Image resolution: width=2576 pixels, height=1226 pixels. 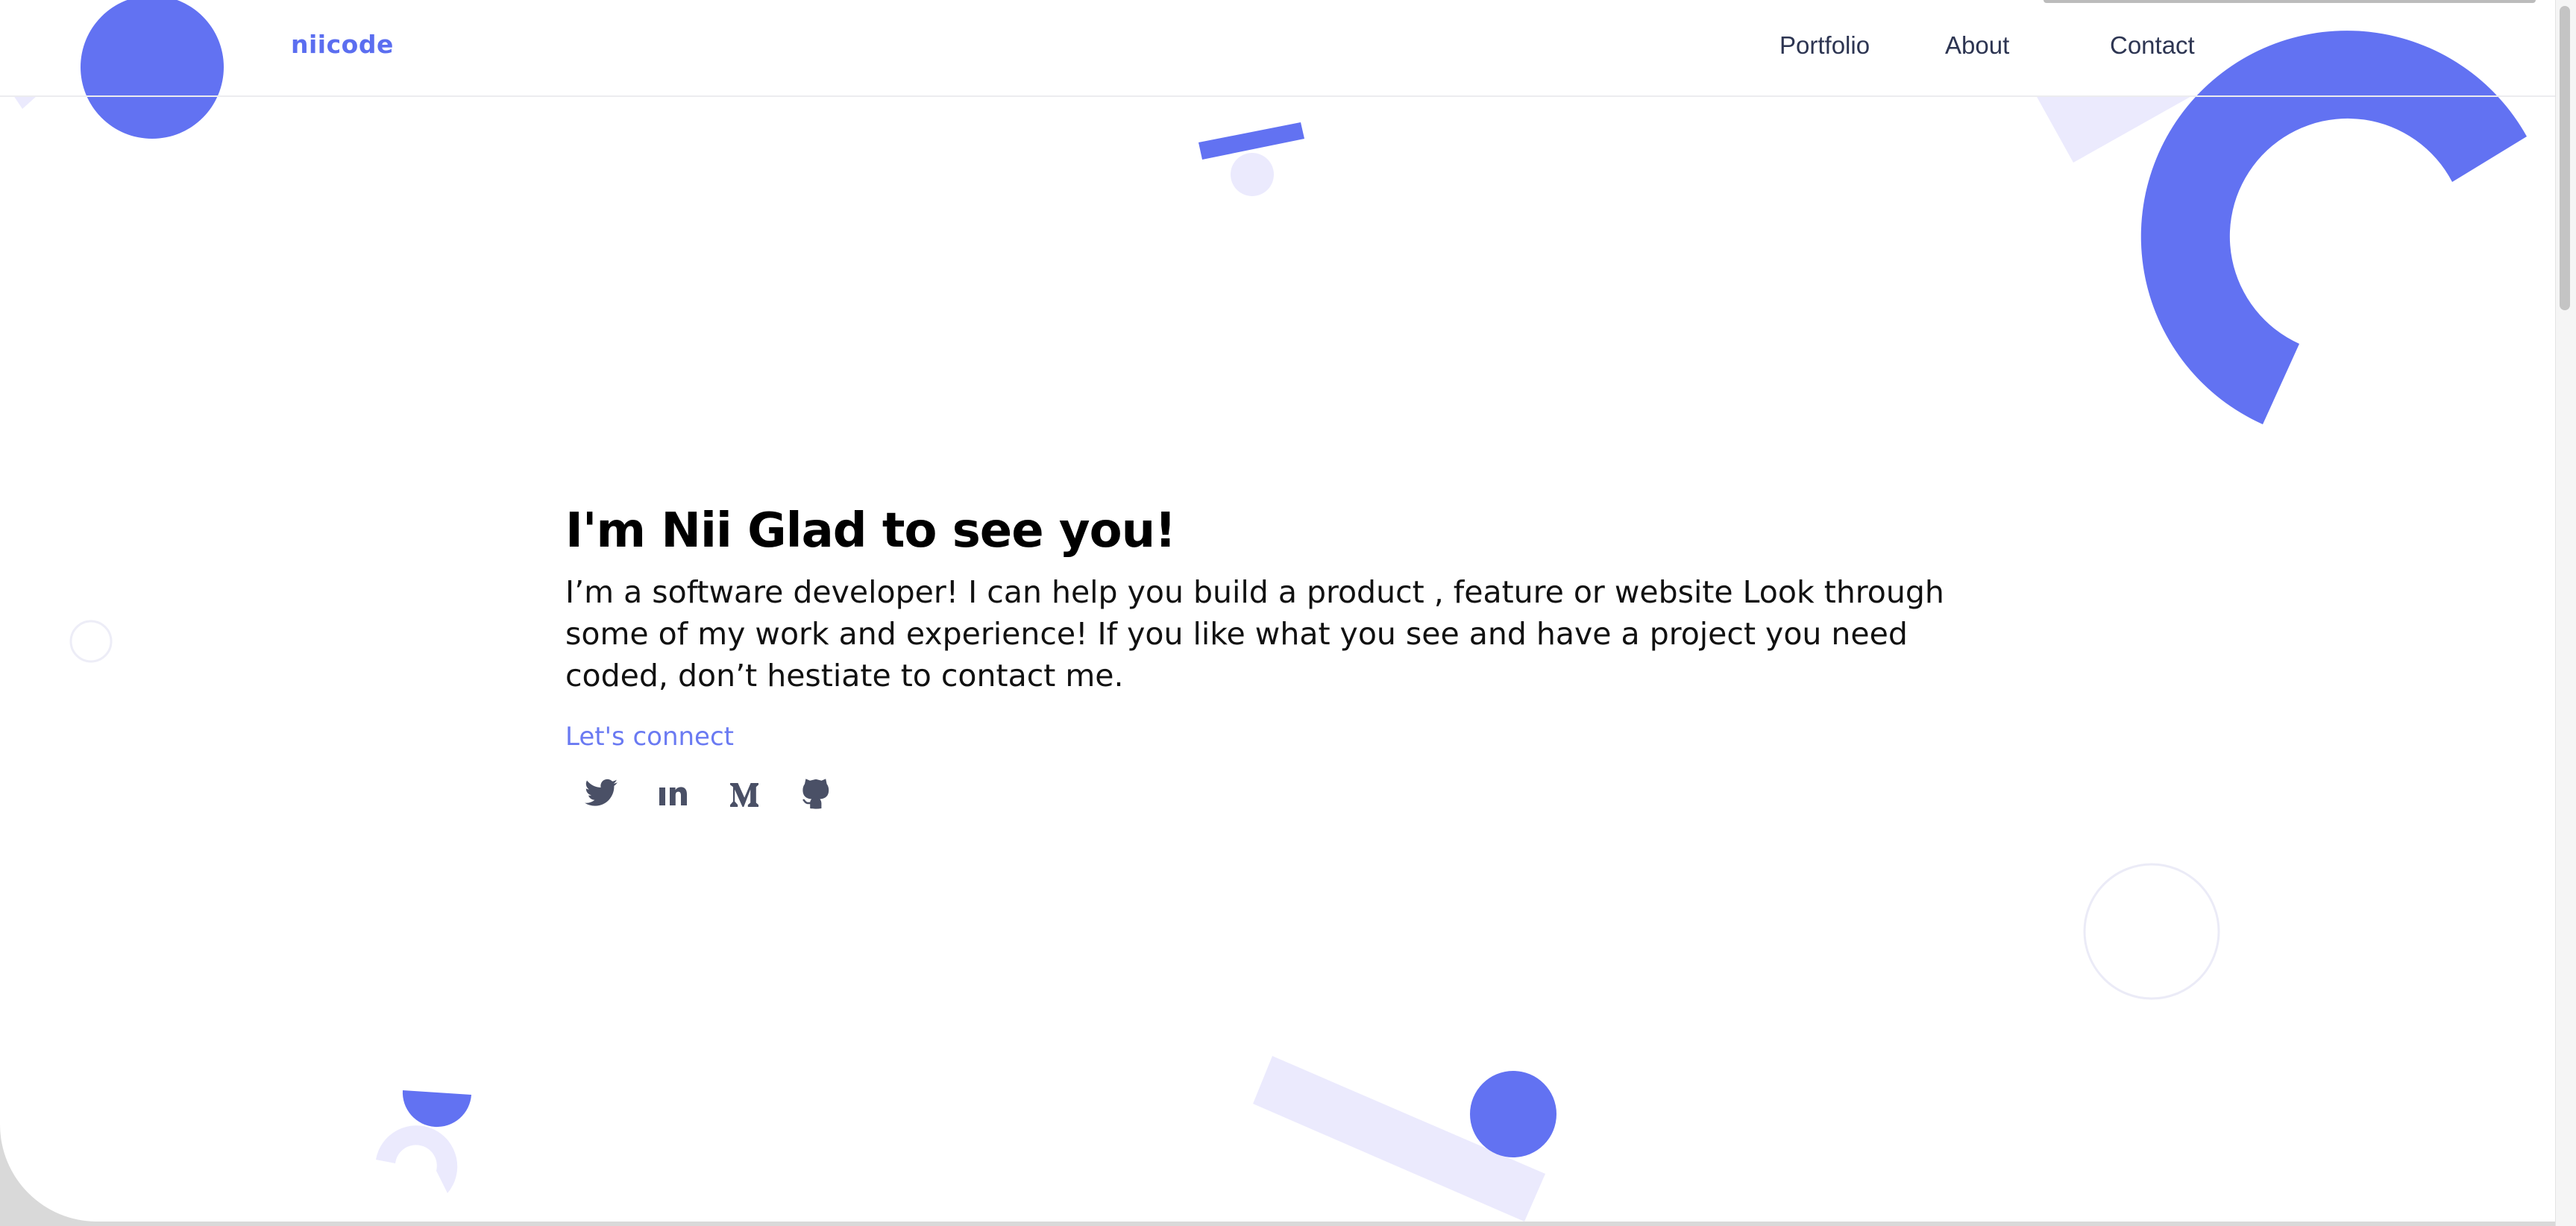 What do you see at coordinates (25, 102) in the screenshot?
I see `deco-triangle-top-left` at bounding box center [25, 102].